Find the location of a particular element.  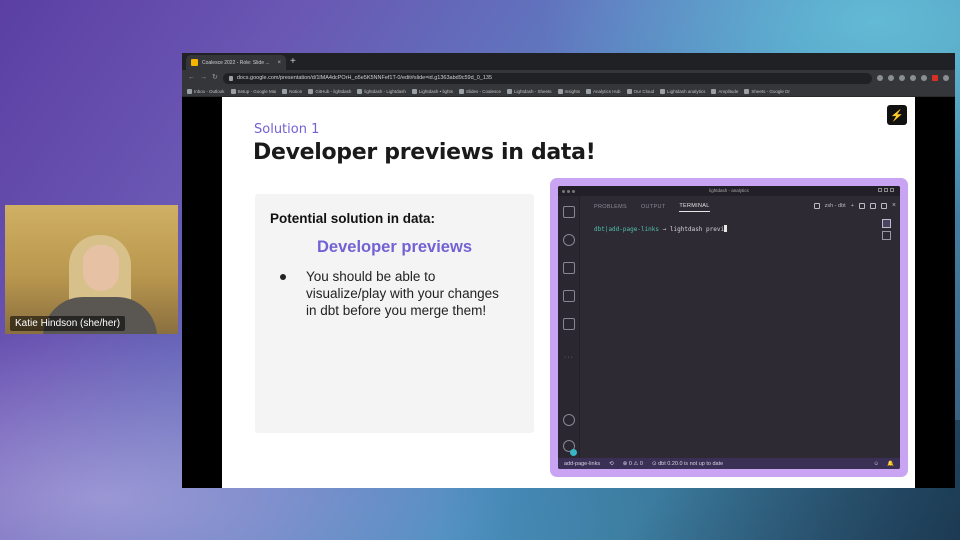

speaker-face is located at coordinates (101, 268).